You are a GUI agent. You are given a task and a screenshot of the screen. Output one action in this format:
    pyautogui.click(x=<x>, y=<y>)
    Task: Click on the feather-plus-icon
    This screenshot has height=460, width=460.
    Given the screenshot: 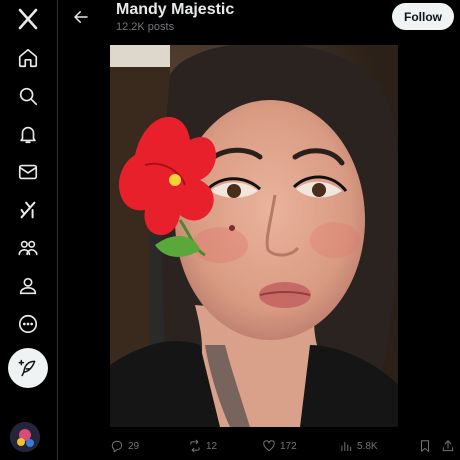 What is the action you would take?
    pyautogui.click(x=27, y=368)
    